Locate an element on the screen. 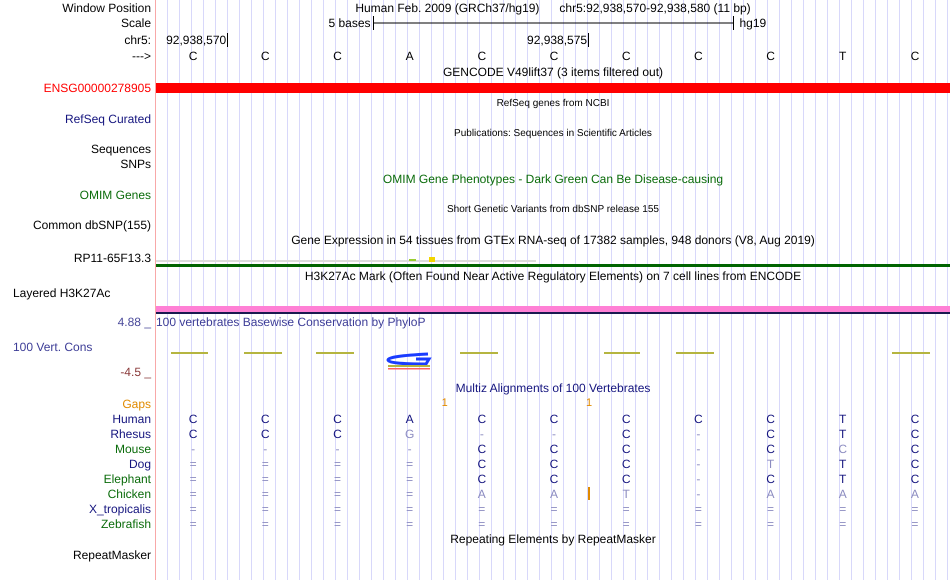 Image resolution: width=950 pixels, height=580 pixels. track-label: ENSG00000278905 is located at coordinates (97, 88).